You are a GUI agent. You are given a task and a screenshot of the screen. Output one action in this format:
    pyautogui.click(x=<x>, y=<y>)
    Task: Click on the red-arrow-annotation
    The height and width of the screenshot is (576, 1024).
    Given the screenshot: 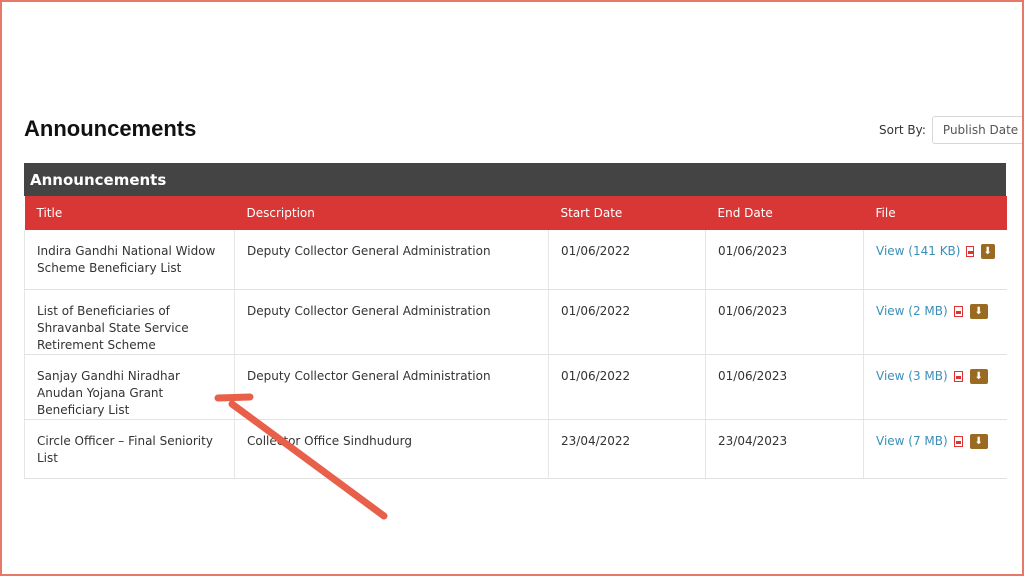 What is the action you would take?
    pyautogui.click(x=301, y=456)
    